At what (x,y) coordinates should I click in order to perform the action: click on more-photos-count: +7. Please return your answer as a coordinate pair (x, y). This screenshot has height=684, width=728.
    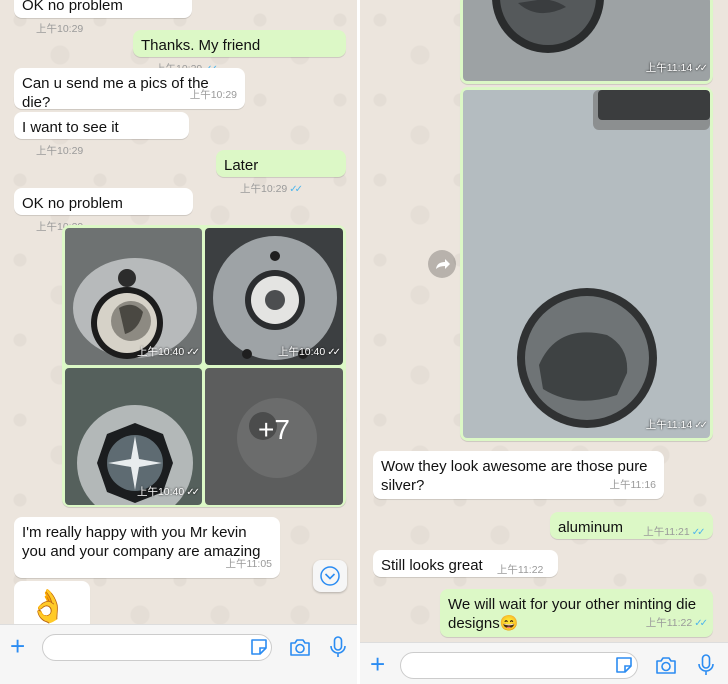
    Looking at the image, I should click on (274, 429).